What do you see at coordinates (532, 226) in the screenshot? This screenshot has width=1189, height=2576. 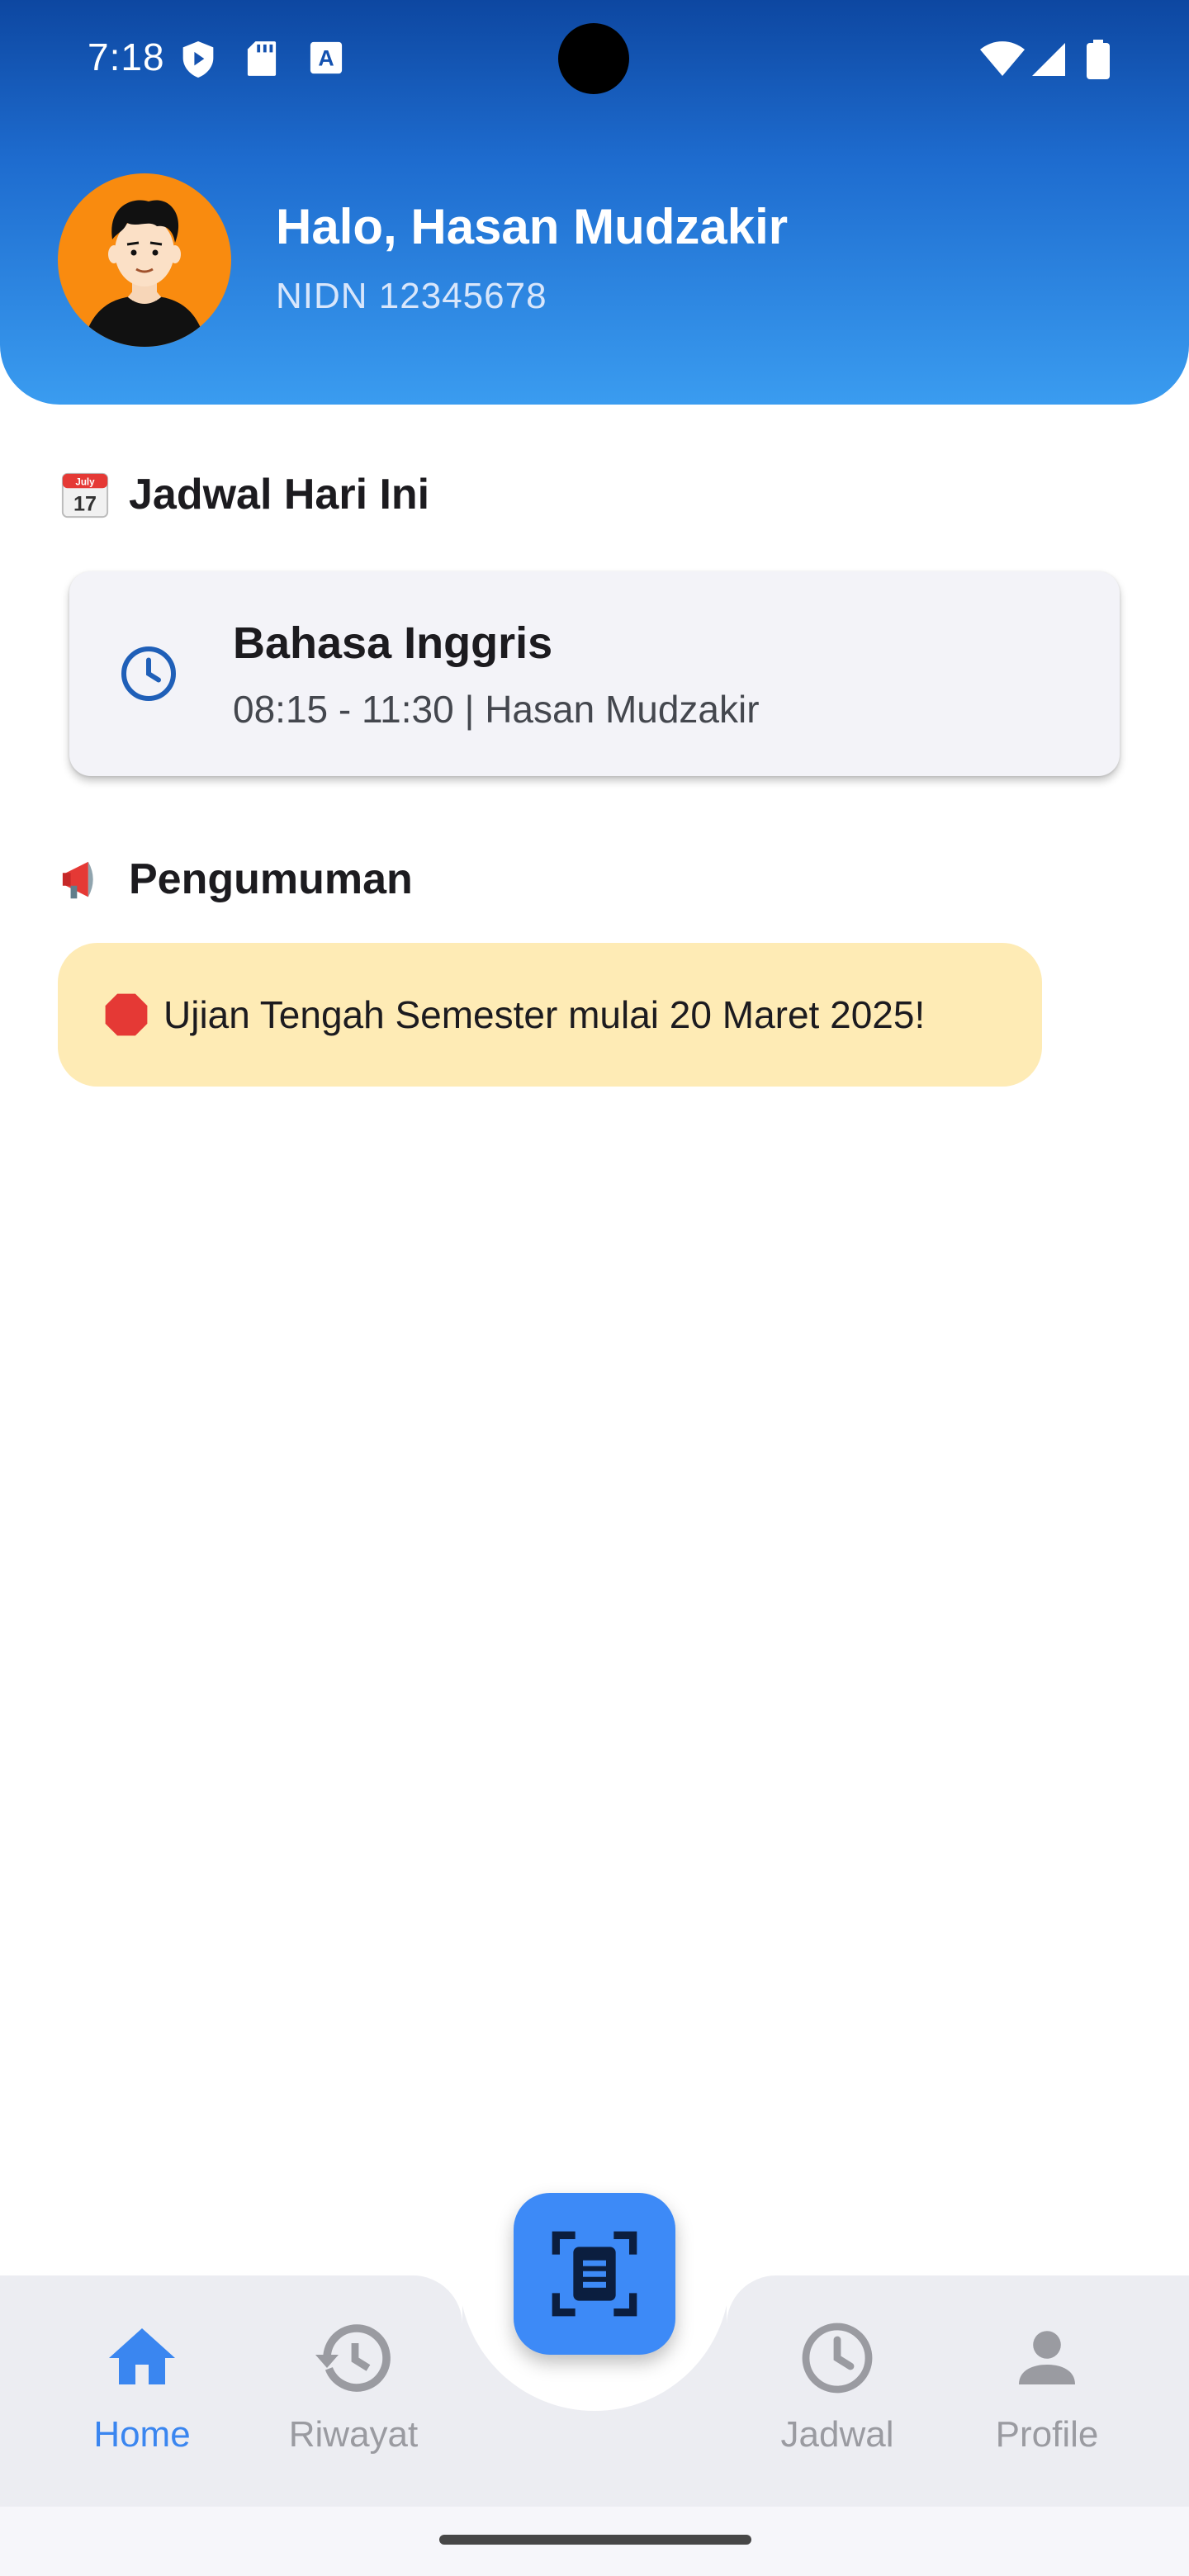 I see `greeting-text: Halo, Hasan Mudzakir` at bounding box center [532, 226].